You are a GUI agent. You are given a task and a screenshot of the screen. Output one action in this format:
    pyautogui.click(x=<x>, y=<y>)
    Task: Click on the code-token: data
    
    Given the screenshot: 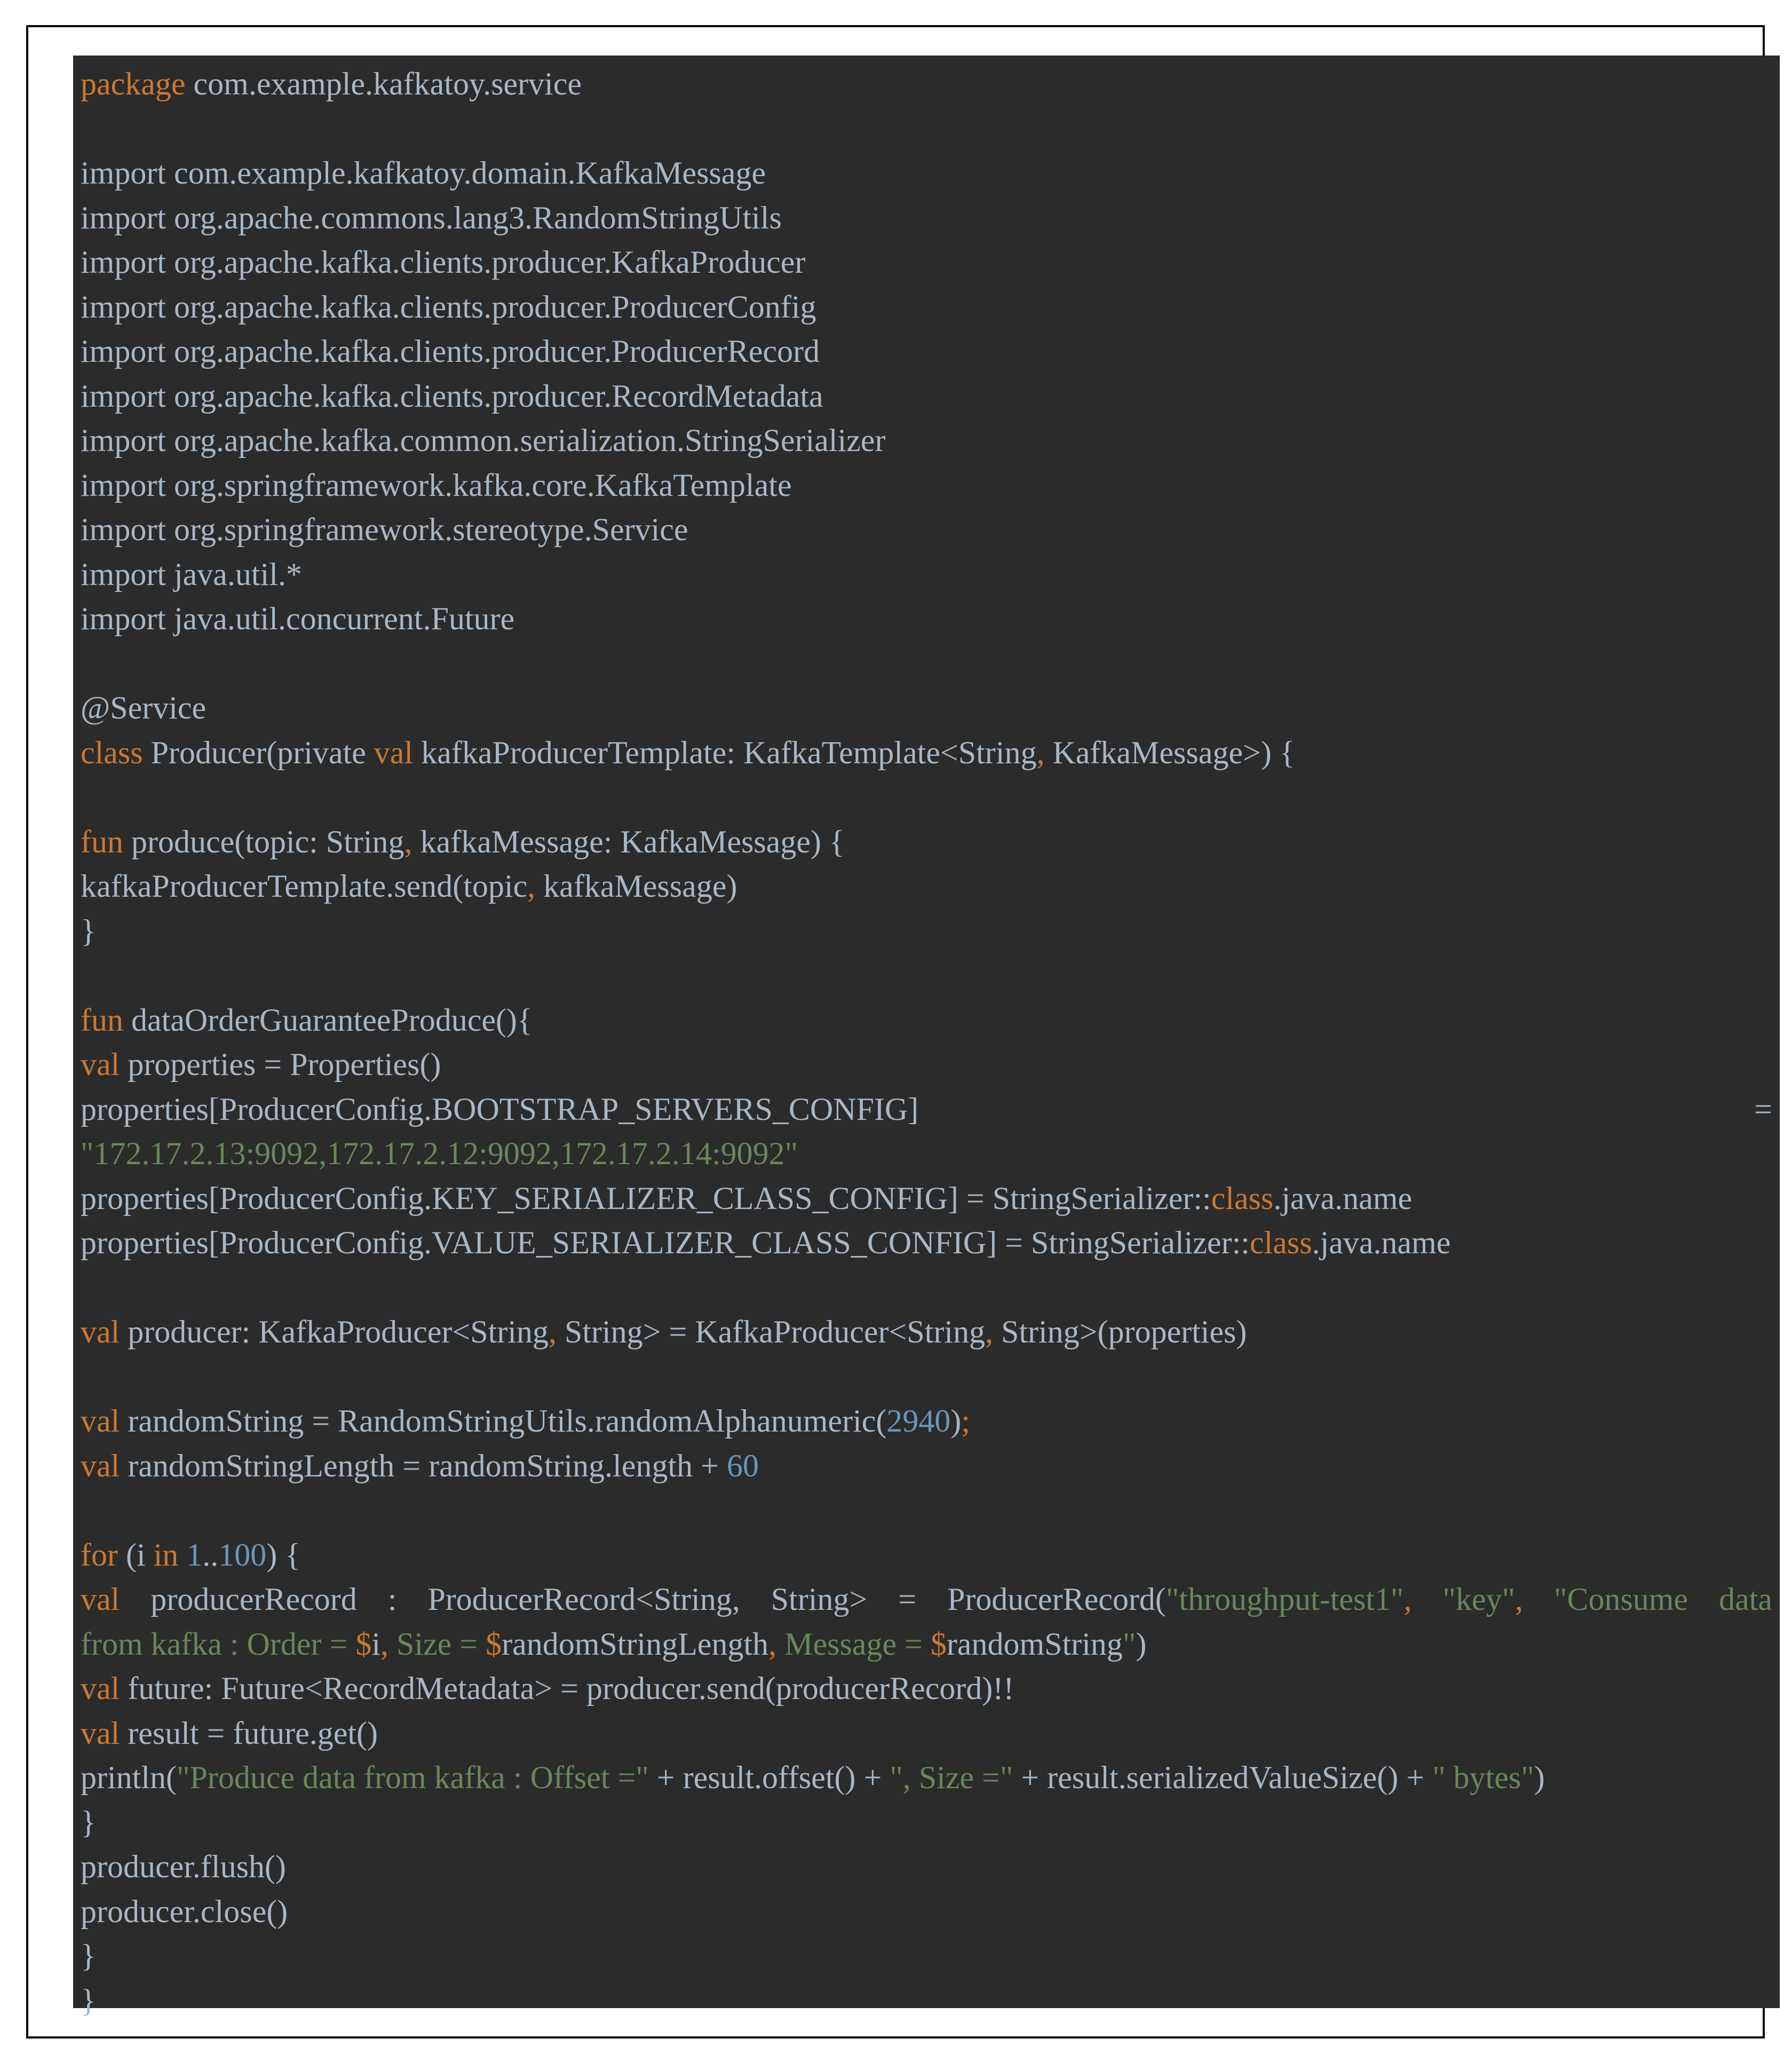 What is the action you would take?
    pyautogui.click(x=1745, y=1600)
    